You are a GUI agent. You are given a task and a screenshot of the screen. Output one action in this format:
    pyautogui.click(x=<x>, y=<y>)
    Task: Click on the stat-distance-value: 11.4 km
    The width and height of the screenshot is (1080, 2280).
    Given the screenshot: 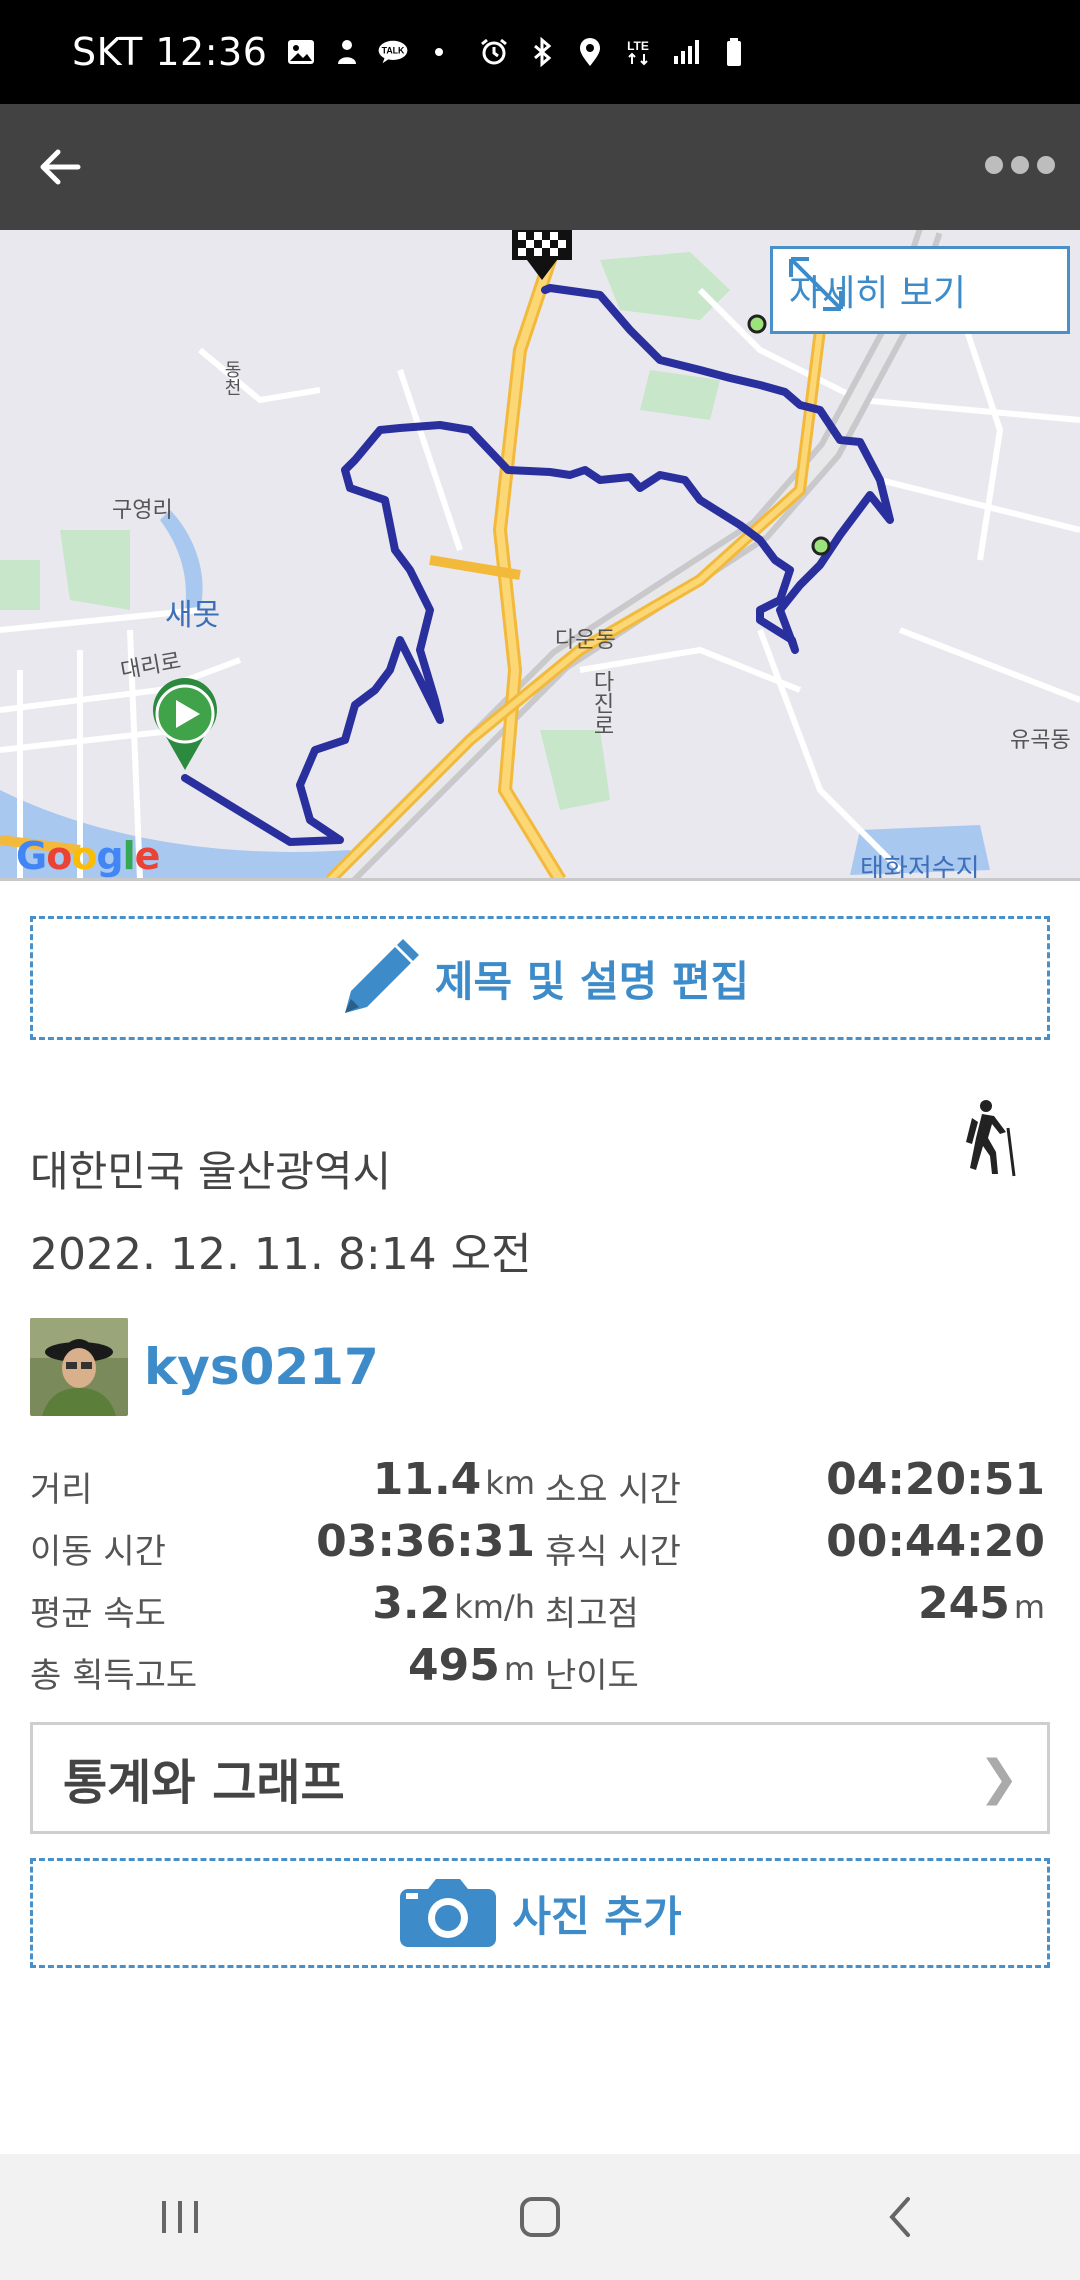 What is the action you would take?
    pyautogui.click(x=454, y=1479)
    